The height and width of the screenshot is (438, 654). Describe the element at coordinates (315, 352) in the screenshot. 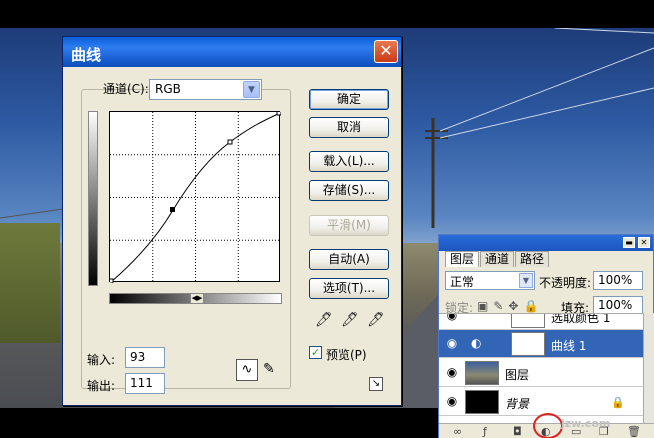

I see `preview-checkbox: ✓` at that location.